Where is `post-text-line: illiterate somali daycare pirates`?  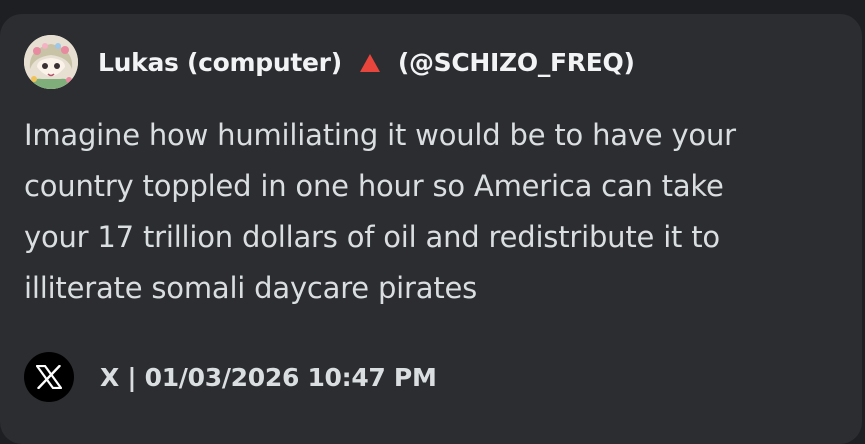
post-text-line: illiterate somali daycare pirates is located at coordinates (251, 288).